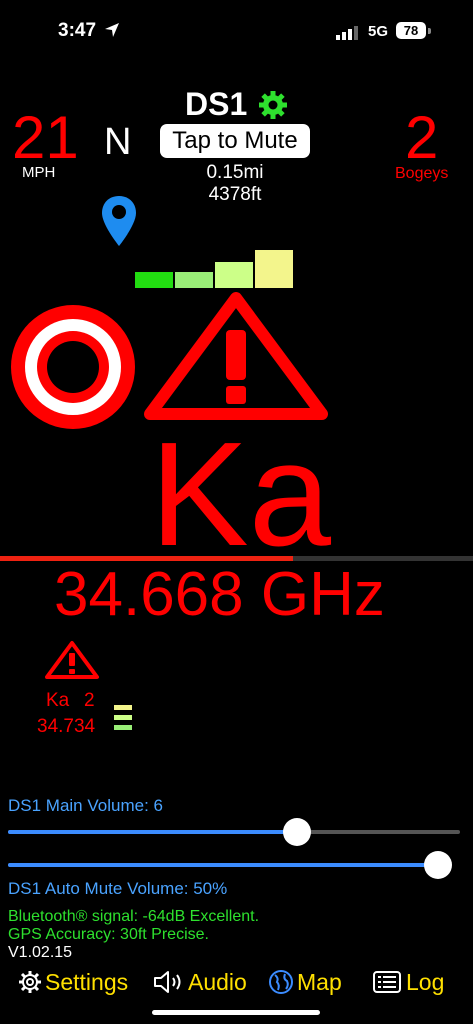 Image resolution: width=473 pixels, height=1024 pixels. What do you see at coordinates (119, 221) in the screenshot?
I see `map-pin-icon` at bounding box center [119, 221].